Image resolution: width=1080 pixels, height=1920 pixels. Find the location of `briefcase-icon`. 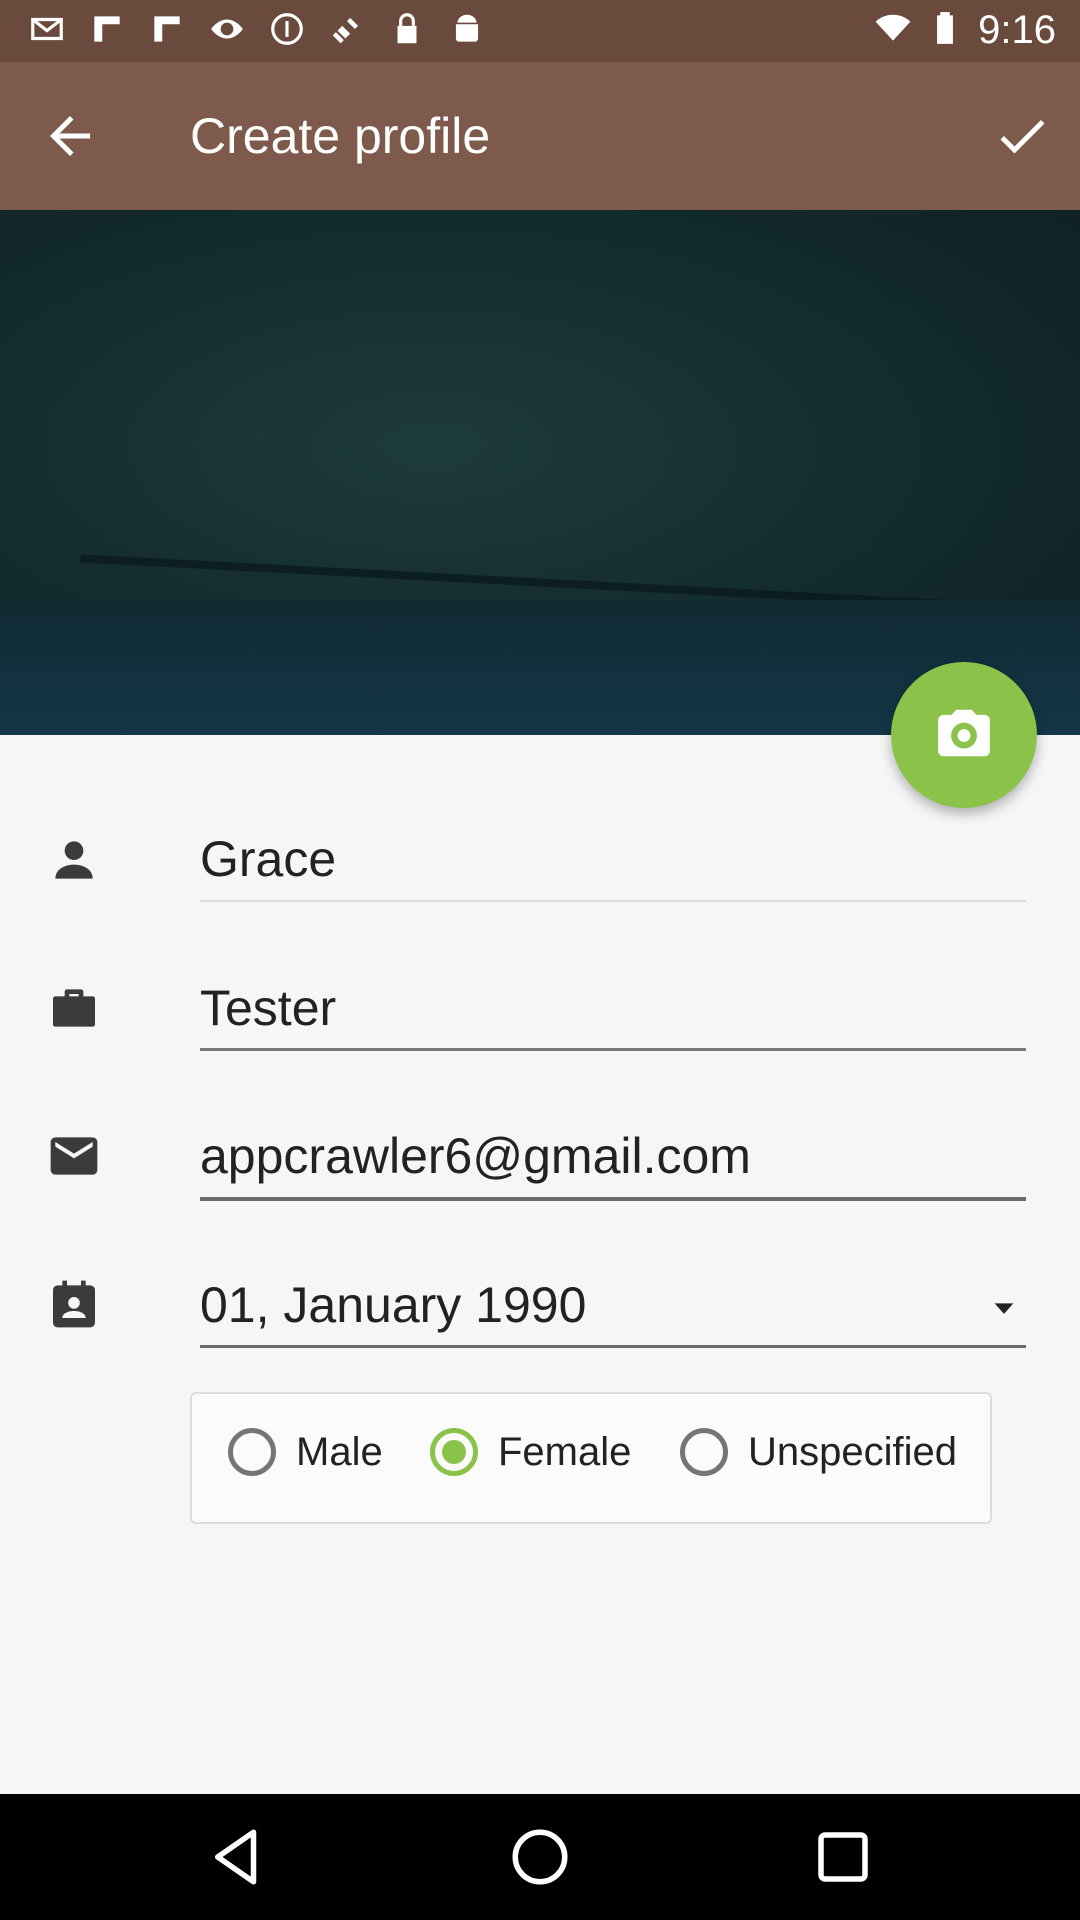

briefcase-icon is located at coordinates (74, 1008).